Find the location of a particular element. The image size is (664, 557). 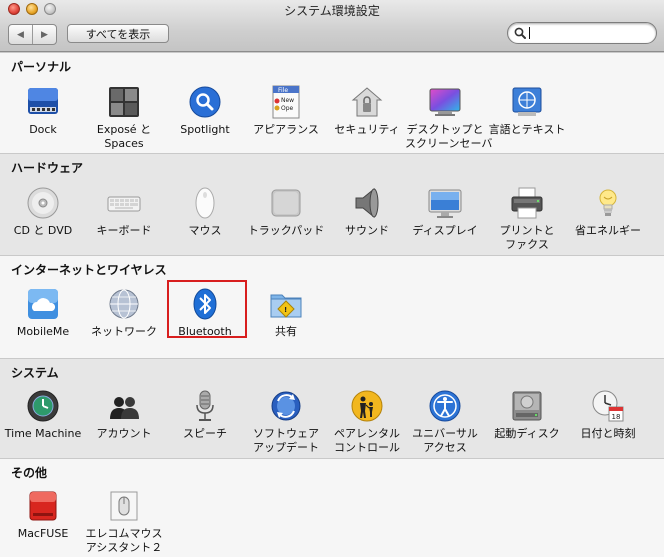

pane-label: ディスプレイ is located at coordinates (445, 230).